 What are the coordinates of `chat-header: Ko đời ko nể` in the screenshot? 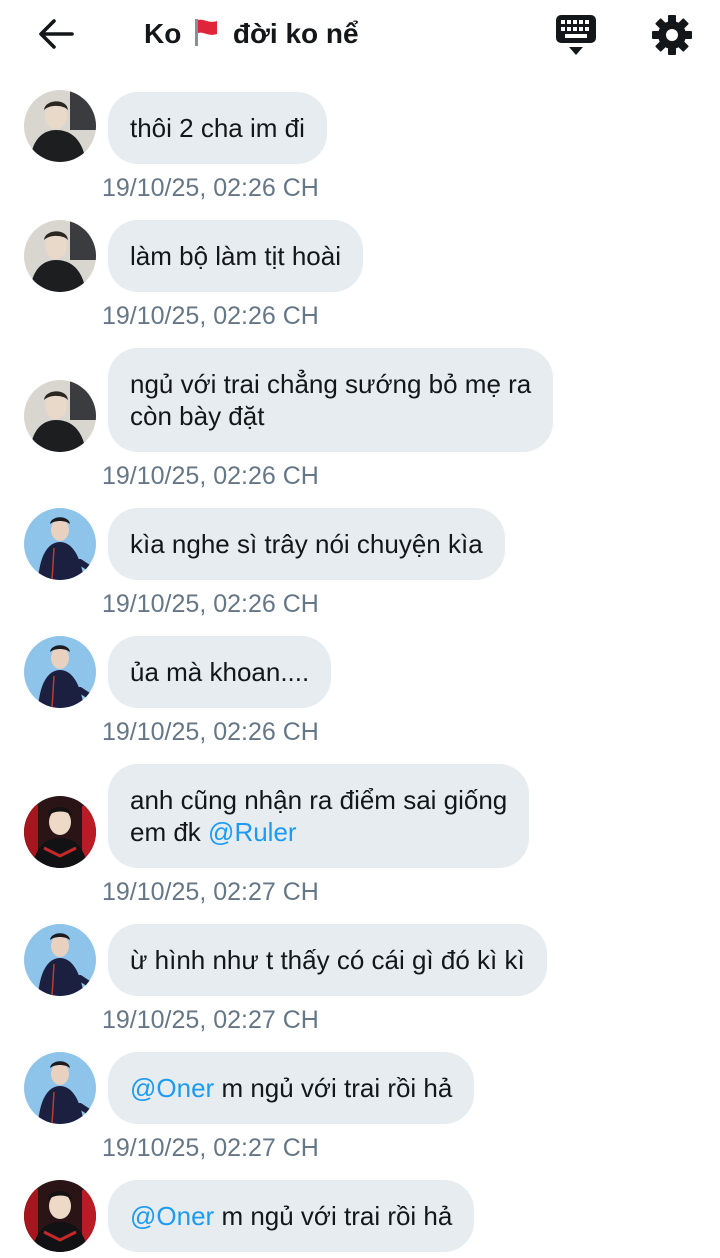 It's located at (360, 36).